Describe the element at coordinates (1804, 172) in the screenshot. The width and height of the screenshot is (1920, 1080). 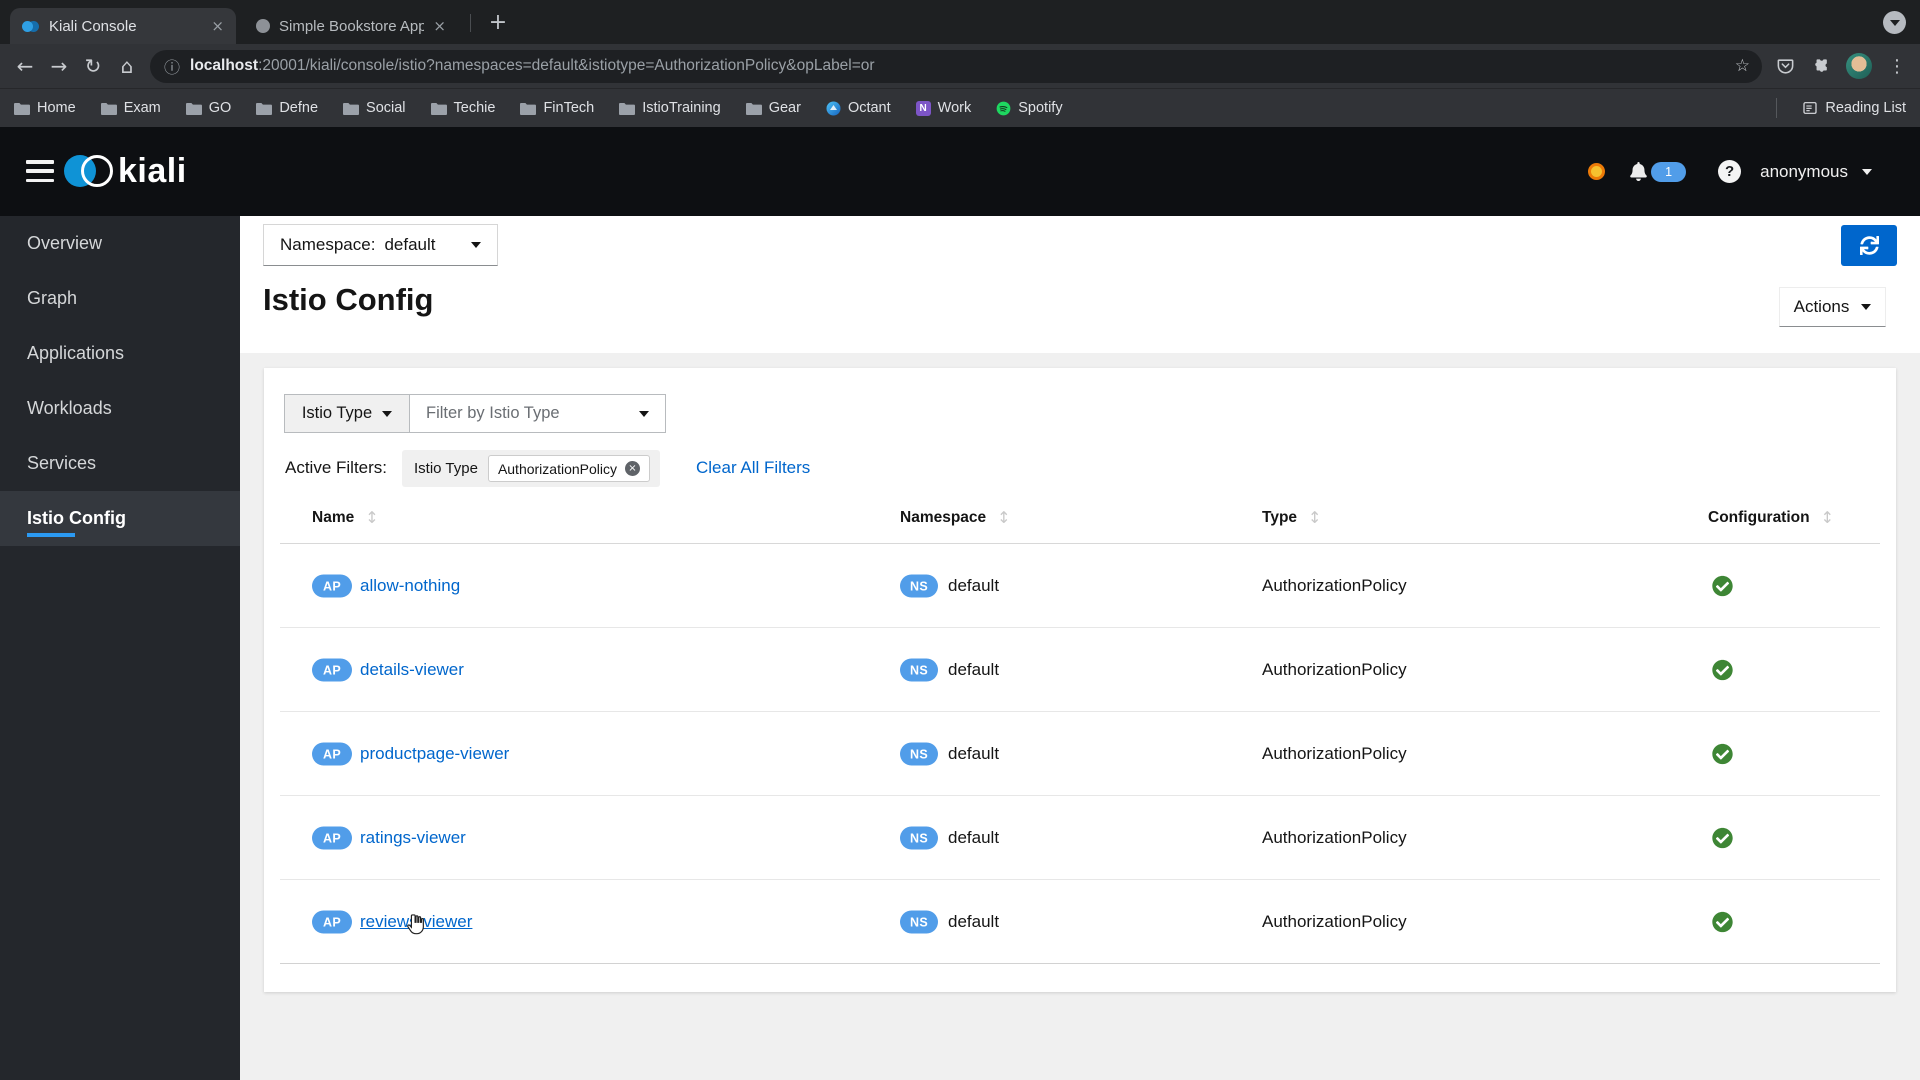
I see `user-menu-label: anonymous` at that location.